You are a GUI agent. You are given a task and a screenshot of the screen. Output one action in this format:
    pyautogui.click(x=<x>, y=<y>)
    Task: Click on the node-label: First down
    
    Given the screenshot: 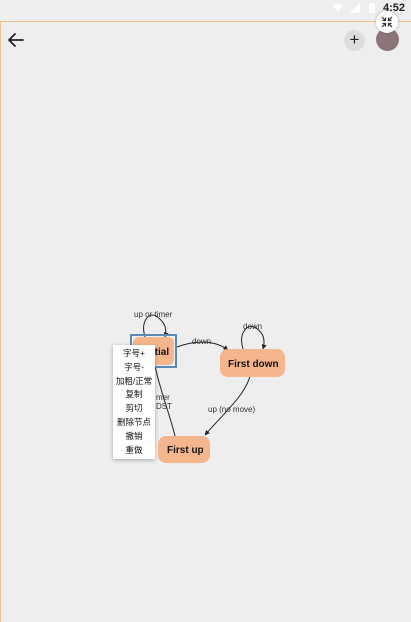 What is the action you would take?
    pyautogui.click(x=253, y=364)
    